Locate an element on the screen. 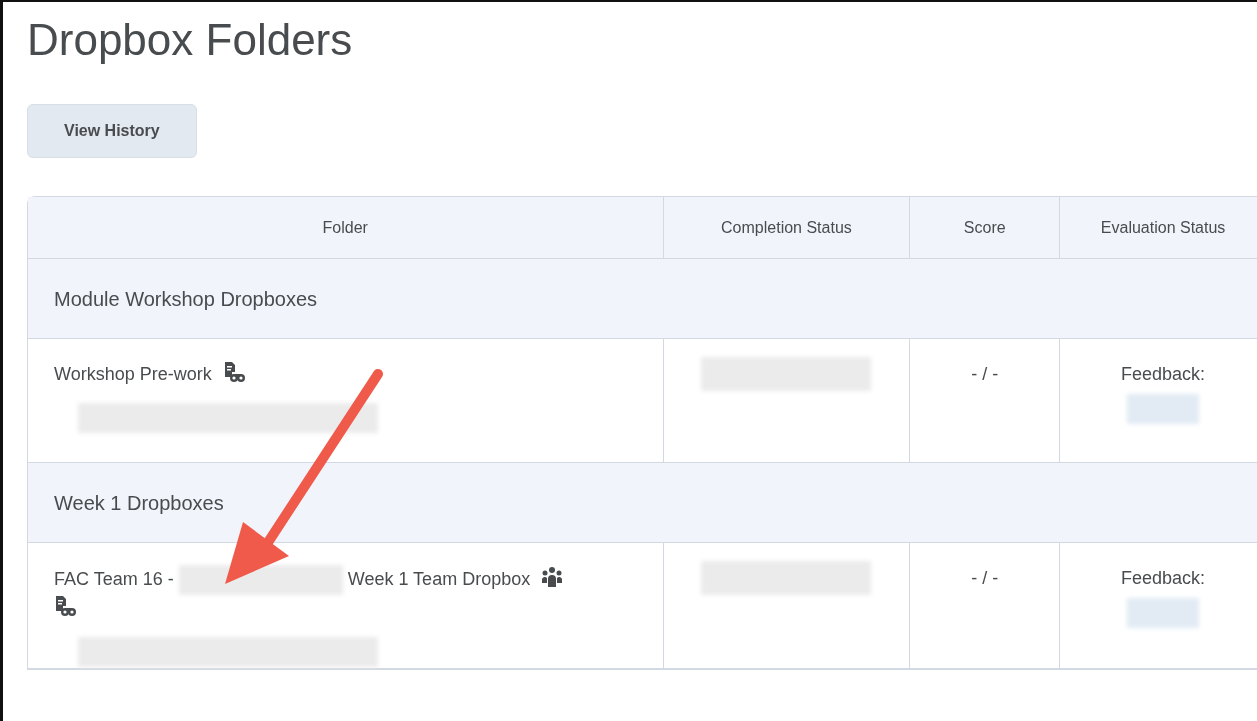 The height and width of the screenshot is (721, 1257). column-header: Folder is located at coordinates (346, 228).